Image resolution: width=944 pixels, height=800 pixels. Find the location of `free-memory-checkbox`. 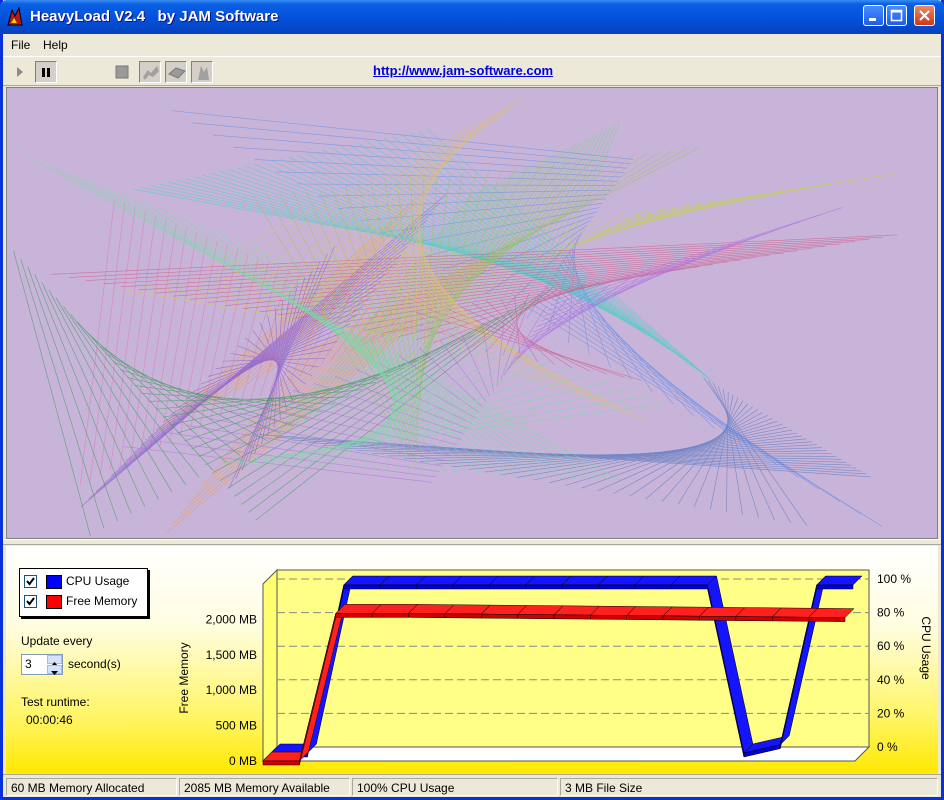

free-memory-checkbox is located at coordinates (30, 601).